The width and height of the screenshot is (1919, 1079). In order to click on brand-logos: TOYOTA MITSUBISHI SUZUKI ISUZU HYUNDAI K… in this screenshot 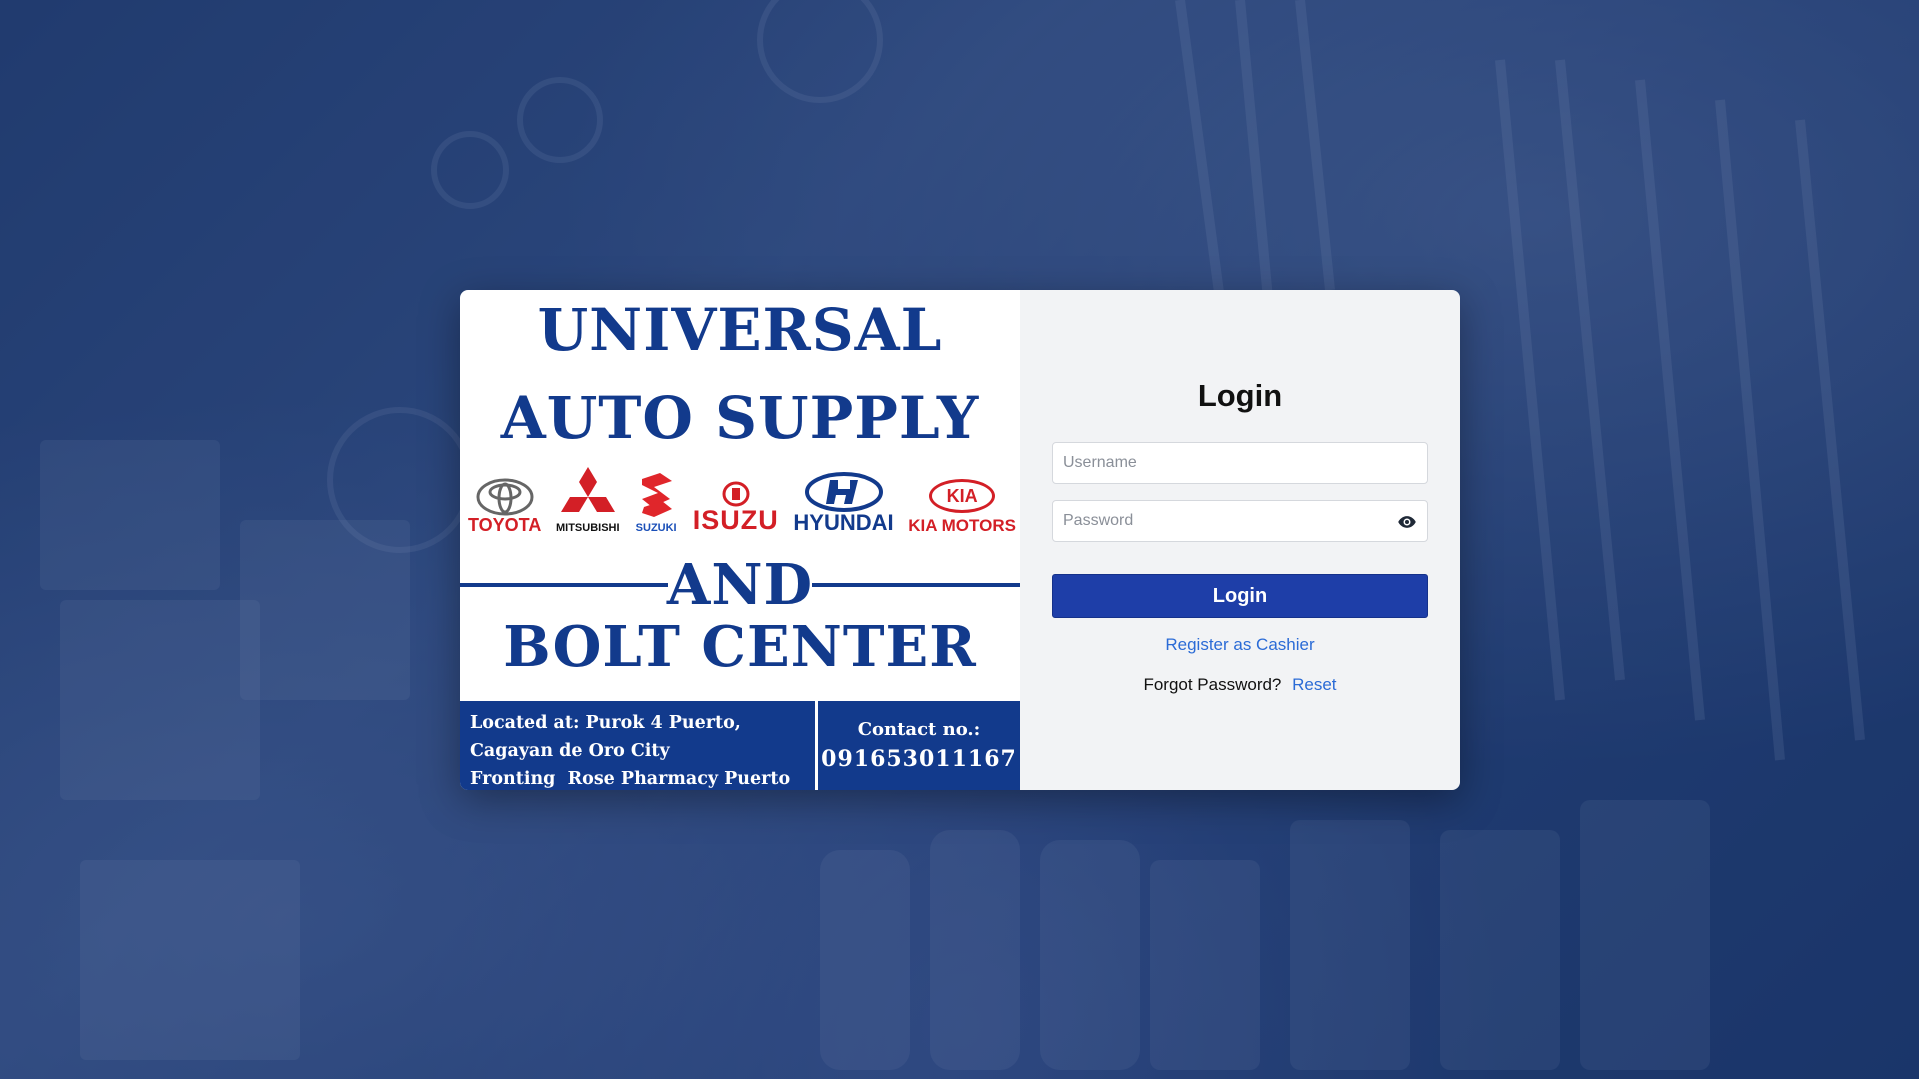, I will do `click(742, 498)`.